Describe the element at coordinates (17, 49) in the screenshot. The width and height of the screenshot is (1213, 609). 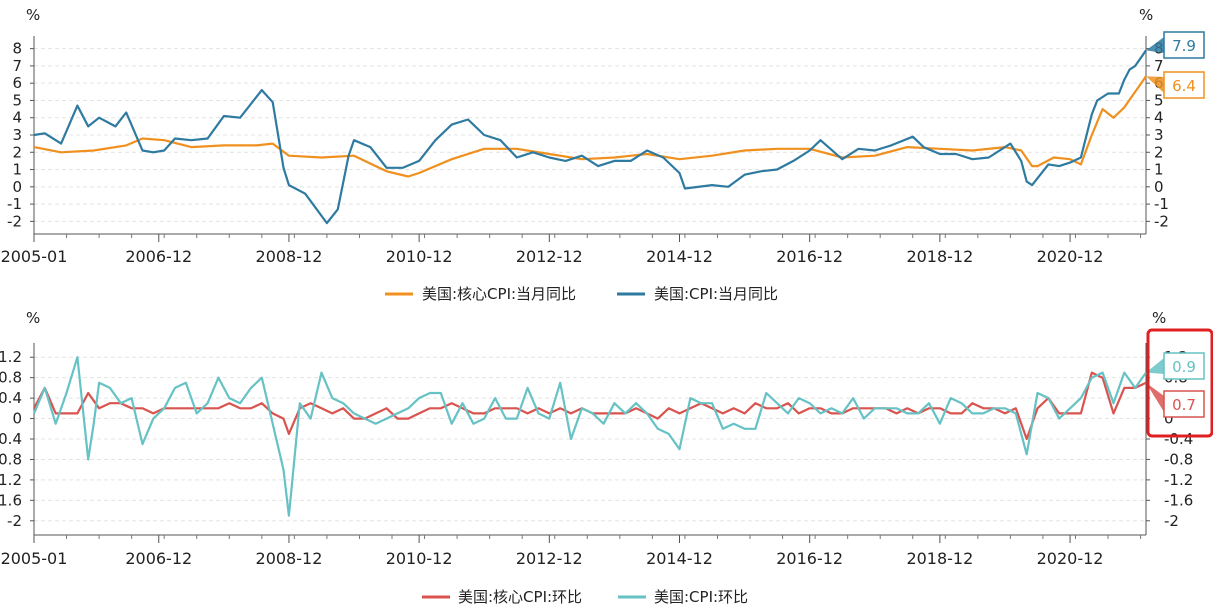
I see `y-tick-label: 8` at that location.